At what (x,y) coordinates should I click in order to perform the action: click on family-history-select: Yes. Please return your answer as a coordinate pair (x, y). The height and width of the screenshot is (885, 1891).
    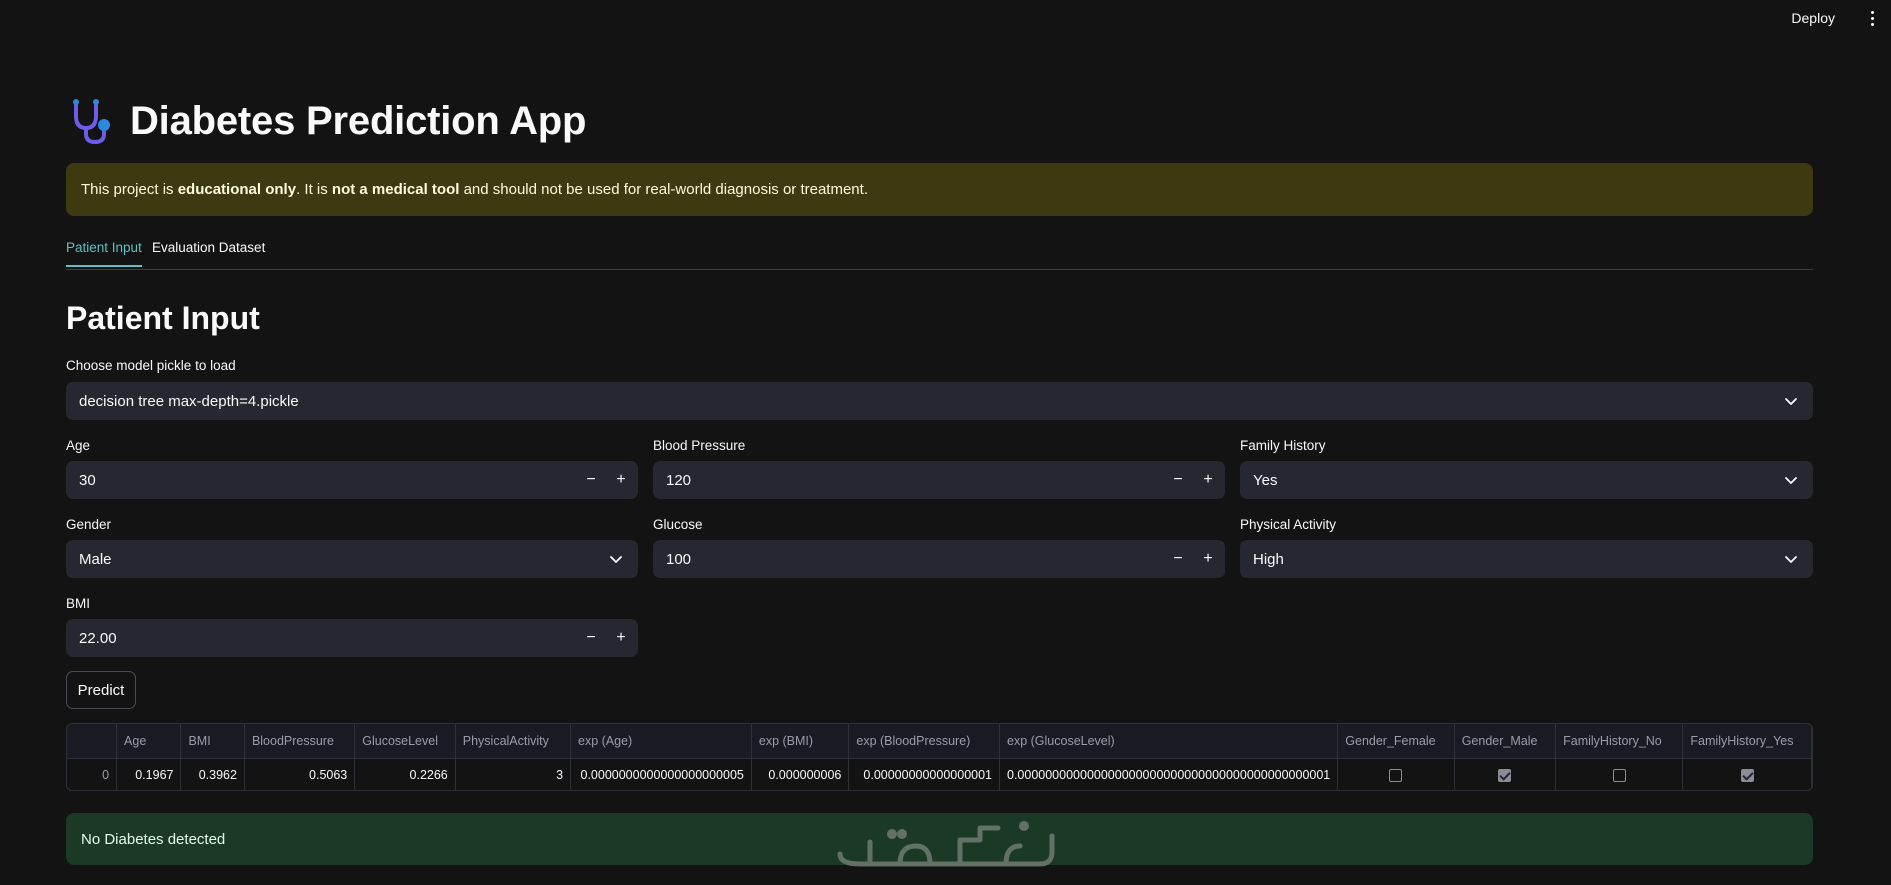
    Looking at the image, I should click on (1526, 480).